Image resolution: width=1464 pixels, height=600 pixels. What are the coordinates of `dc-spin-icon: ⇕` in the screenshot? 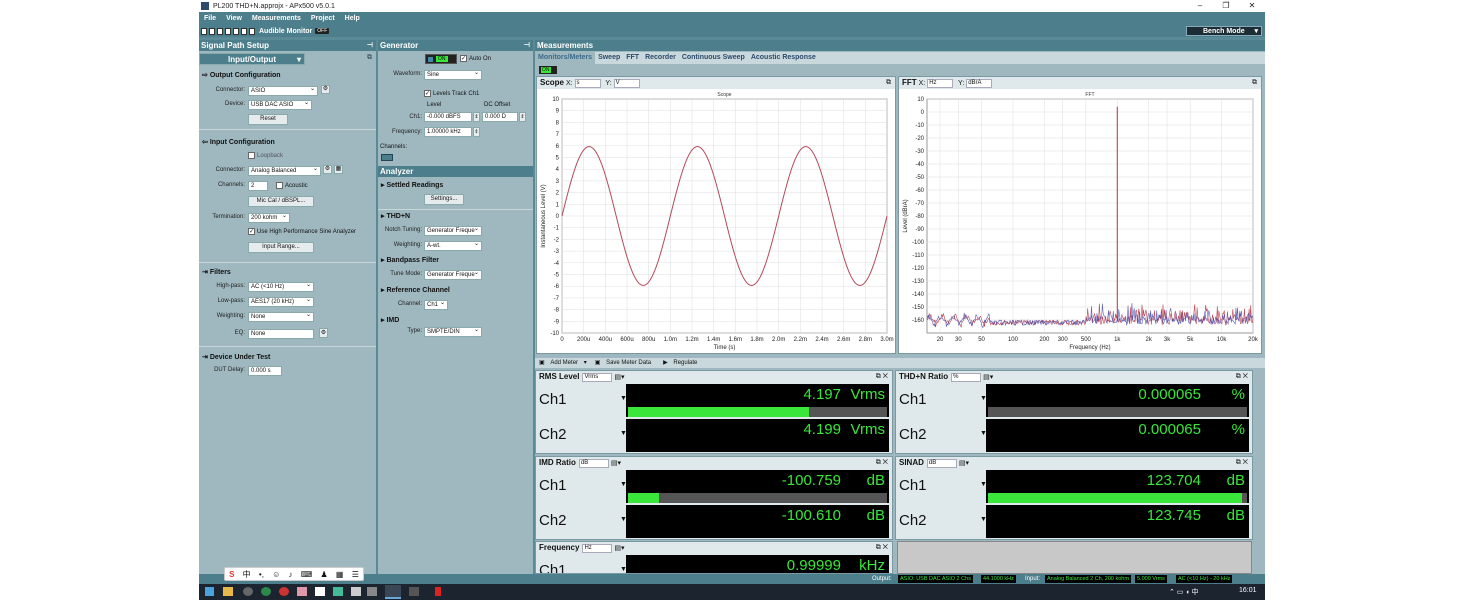 It's located at (522, 117).